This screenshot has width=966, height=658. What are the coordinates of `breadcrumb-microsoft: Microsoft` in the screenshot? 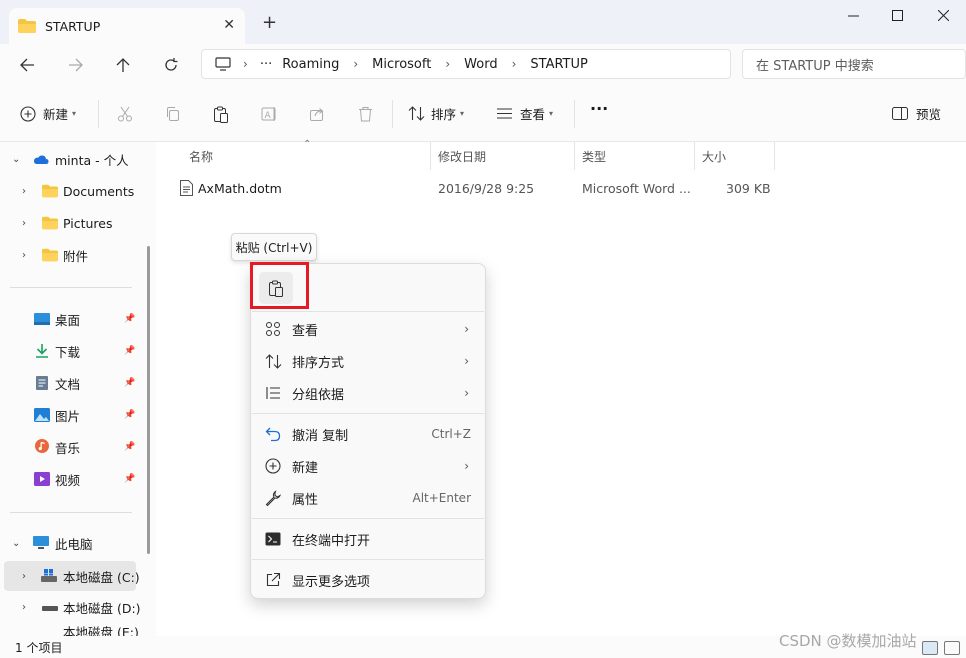 It's located at (401, 64).